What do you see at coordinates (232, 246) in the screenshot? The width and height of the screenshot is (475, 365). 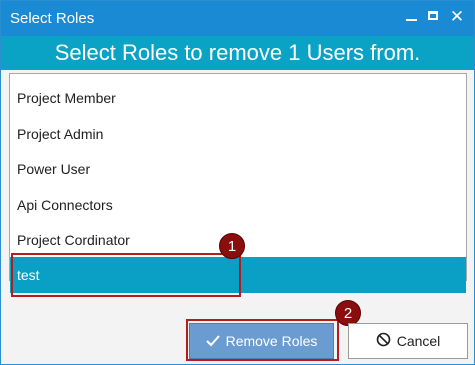 I see `callout-badge-1: 1` at bounding box center [232, 246].